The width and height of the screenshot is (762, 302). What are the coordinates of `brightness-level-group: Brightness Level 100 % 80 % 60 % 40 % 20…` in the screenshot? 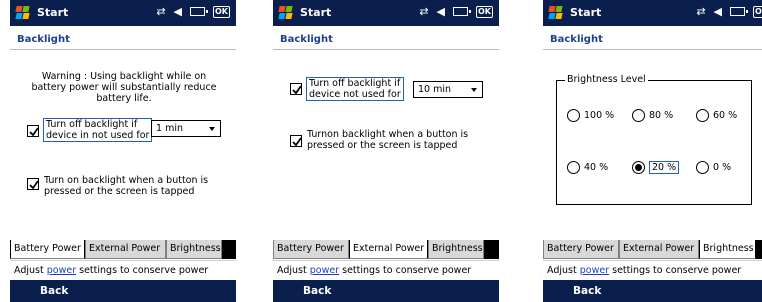 It's located at (654, 139).